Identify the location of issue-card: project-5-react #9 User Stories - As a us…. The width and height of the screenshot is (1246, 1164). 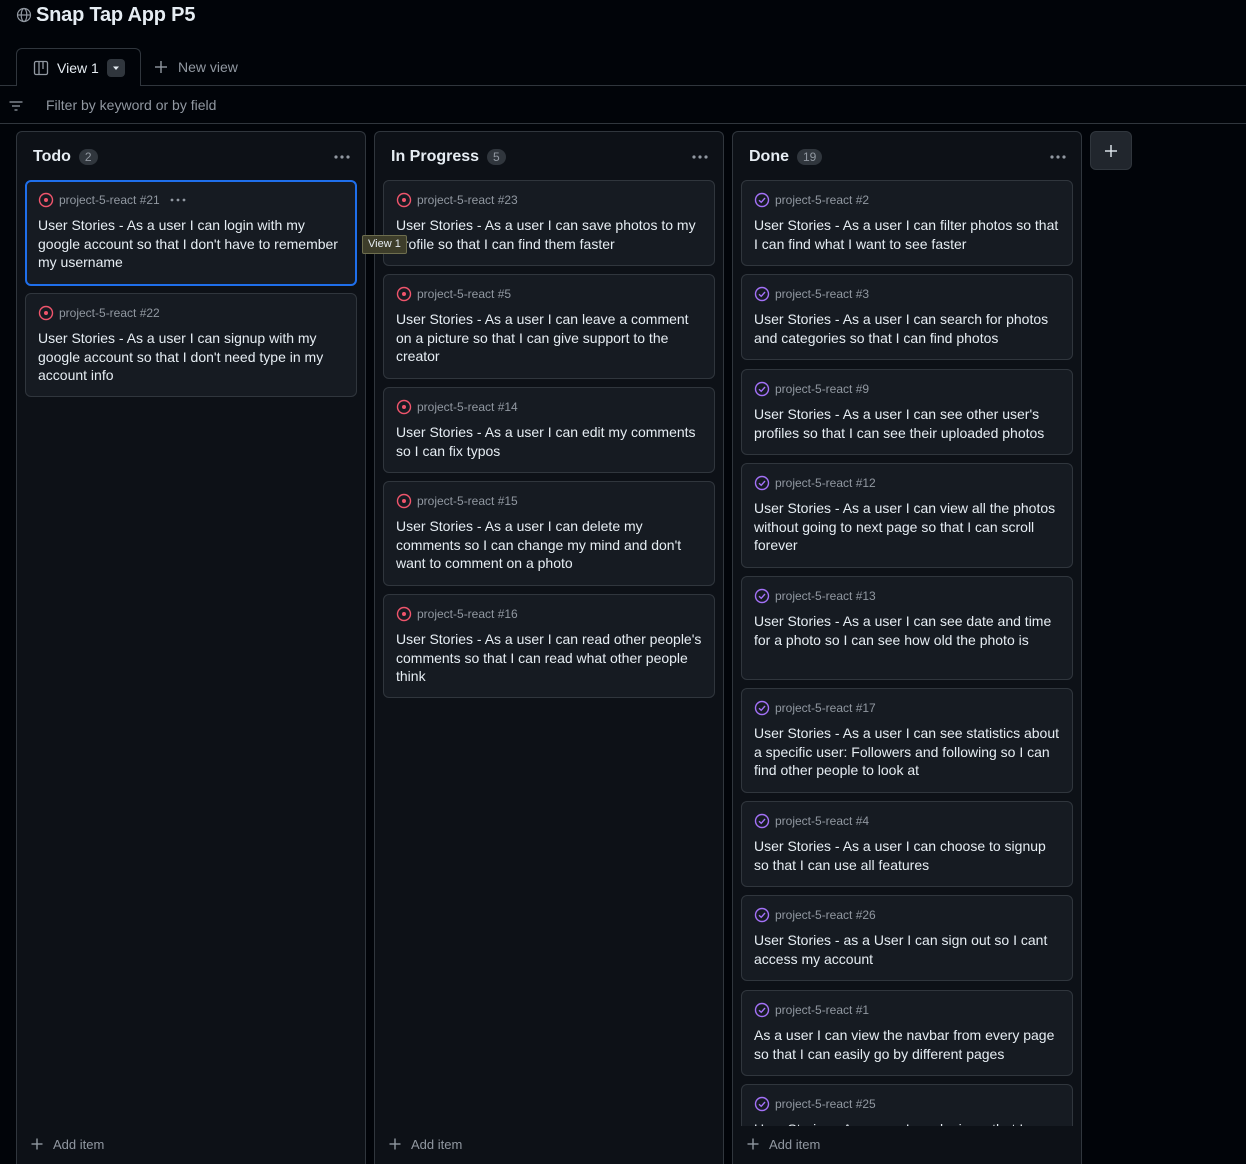
(907, 412).